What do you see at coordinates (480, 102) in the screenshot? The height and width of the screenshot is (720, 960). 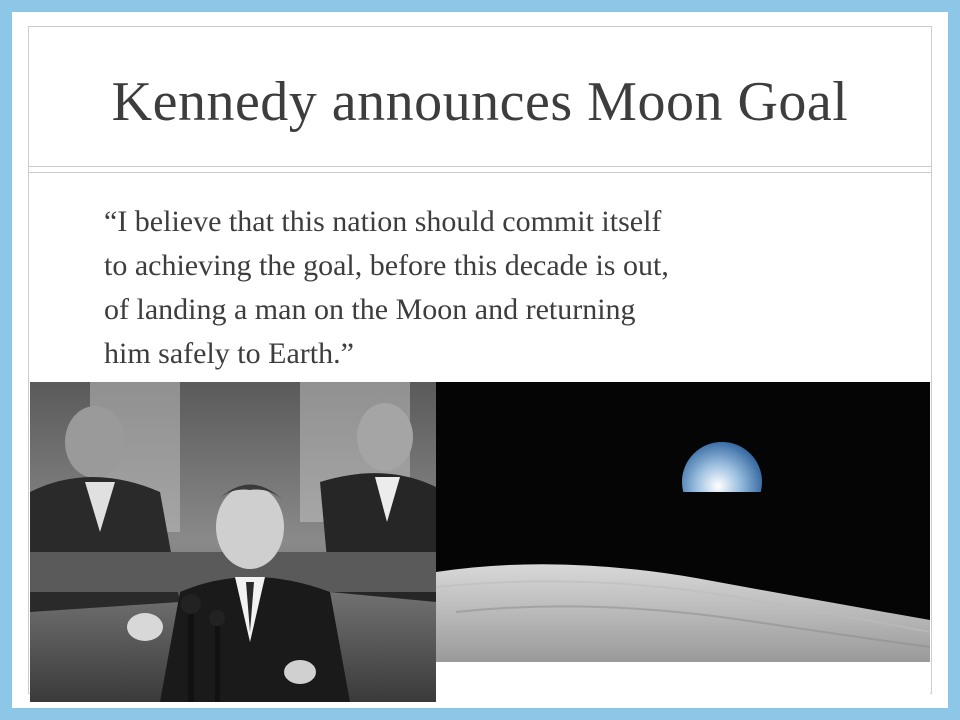 I see `slide-title: Kennedy announces Moon Goal` at bounding box center [480, 102].